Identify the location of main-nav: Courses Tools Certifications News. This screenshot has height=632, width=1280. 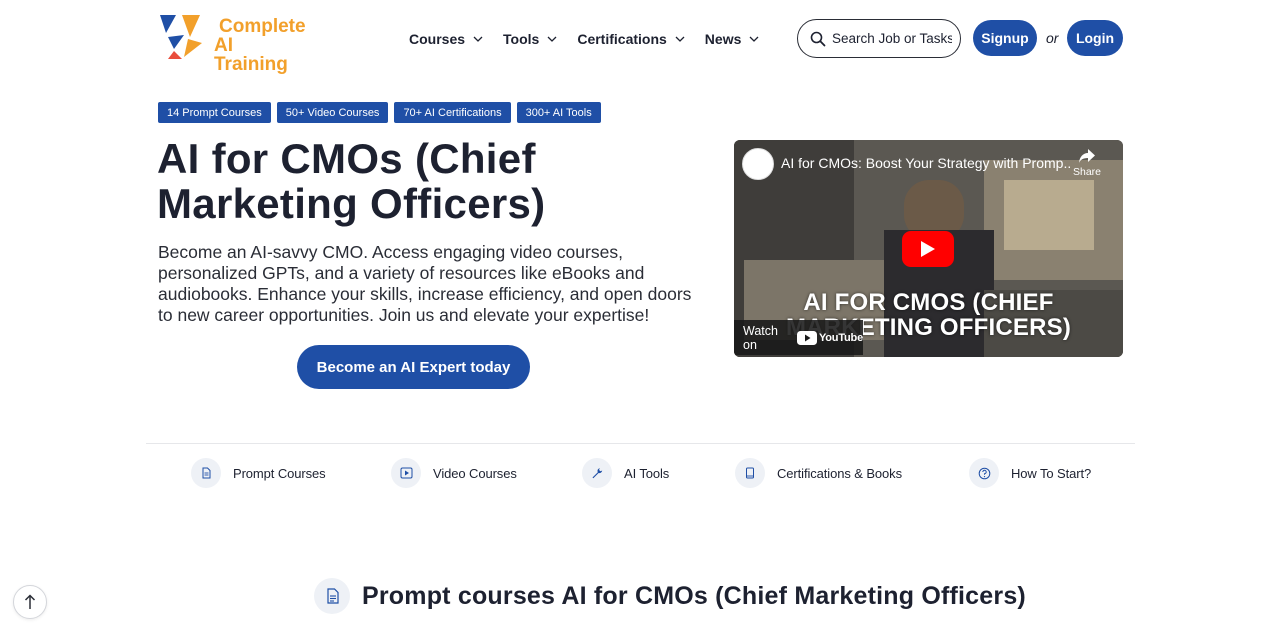
(594, 39).